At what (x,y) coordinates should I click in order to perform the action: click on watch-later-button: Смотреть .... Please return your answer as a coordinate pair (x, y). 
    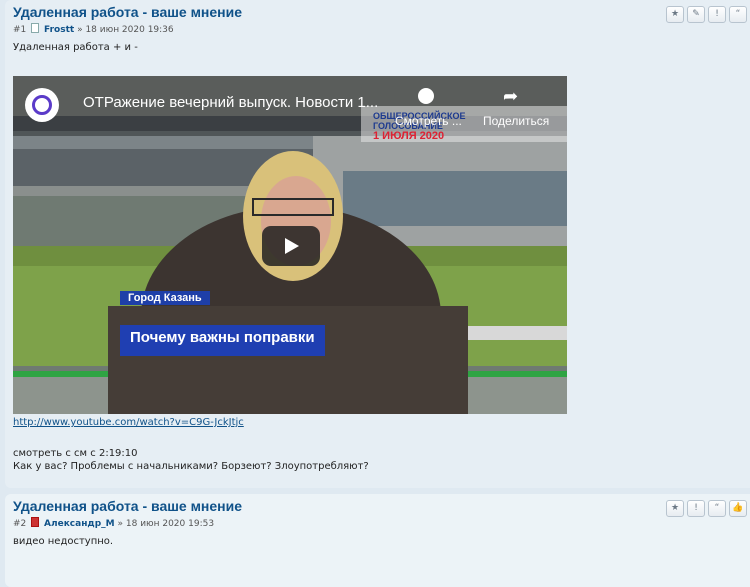
    Looking at the image, I should click on (428, 121).